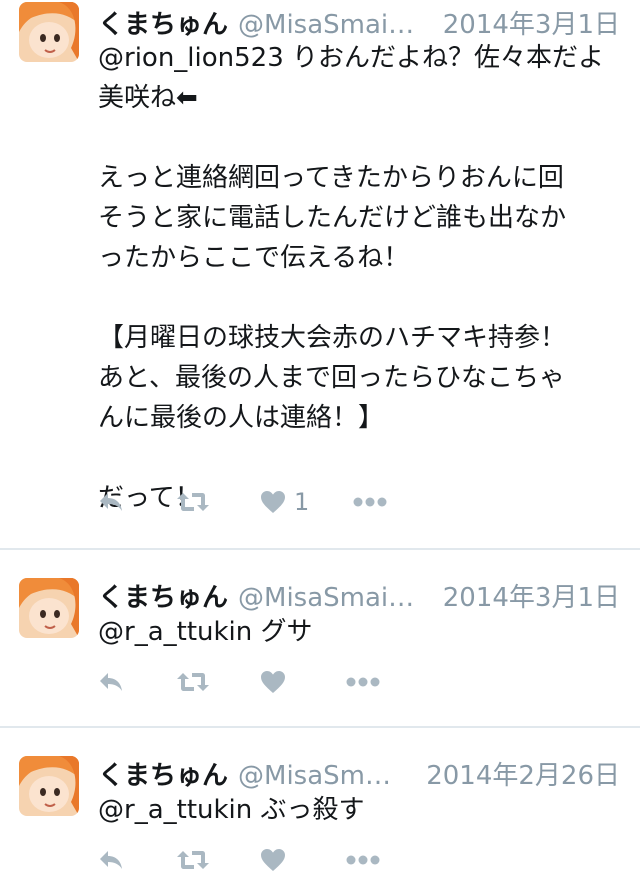  I want to click on tweet-header: くまちゅん @MisaSm… 2014年2月26日, so click(359, 773).